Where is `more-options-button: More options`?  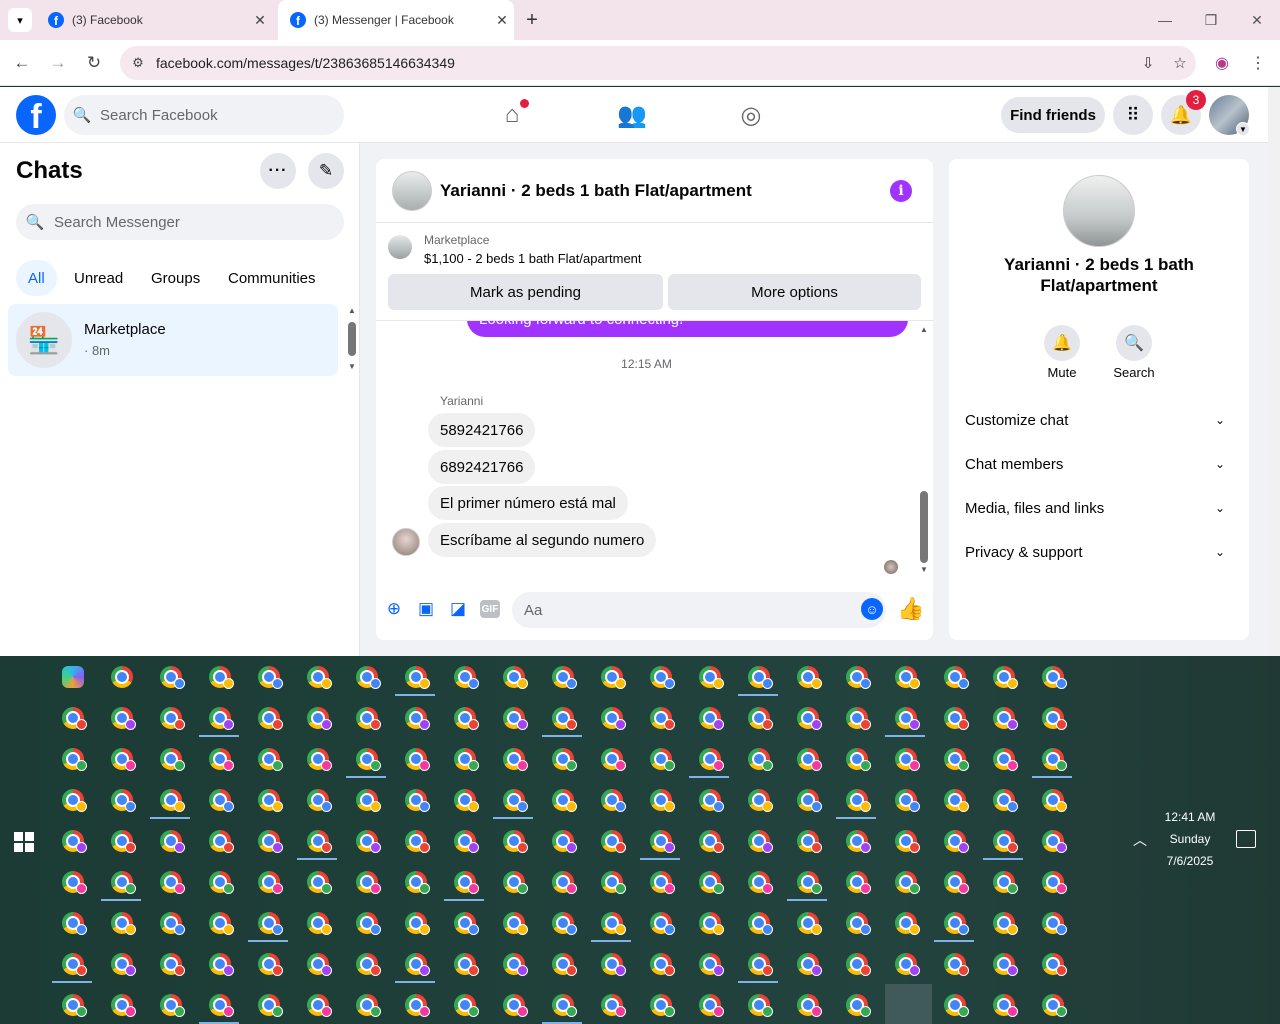 more-options-button: More options is located at coordinates (794, 292).